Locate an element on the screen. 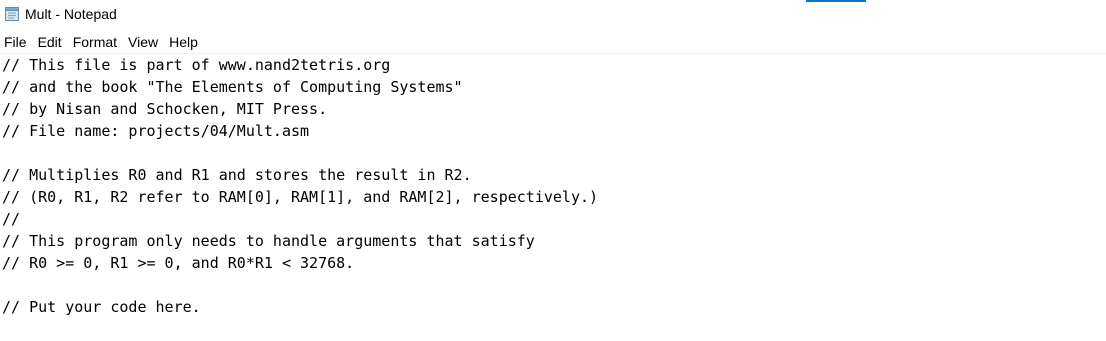 The width and height of the screenshot is (1106, 341). text-line: // by Nisan and Schocken, MIT Press. is located at coordinates (164, 109).